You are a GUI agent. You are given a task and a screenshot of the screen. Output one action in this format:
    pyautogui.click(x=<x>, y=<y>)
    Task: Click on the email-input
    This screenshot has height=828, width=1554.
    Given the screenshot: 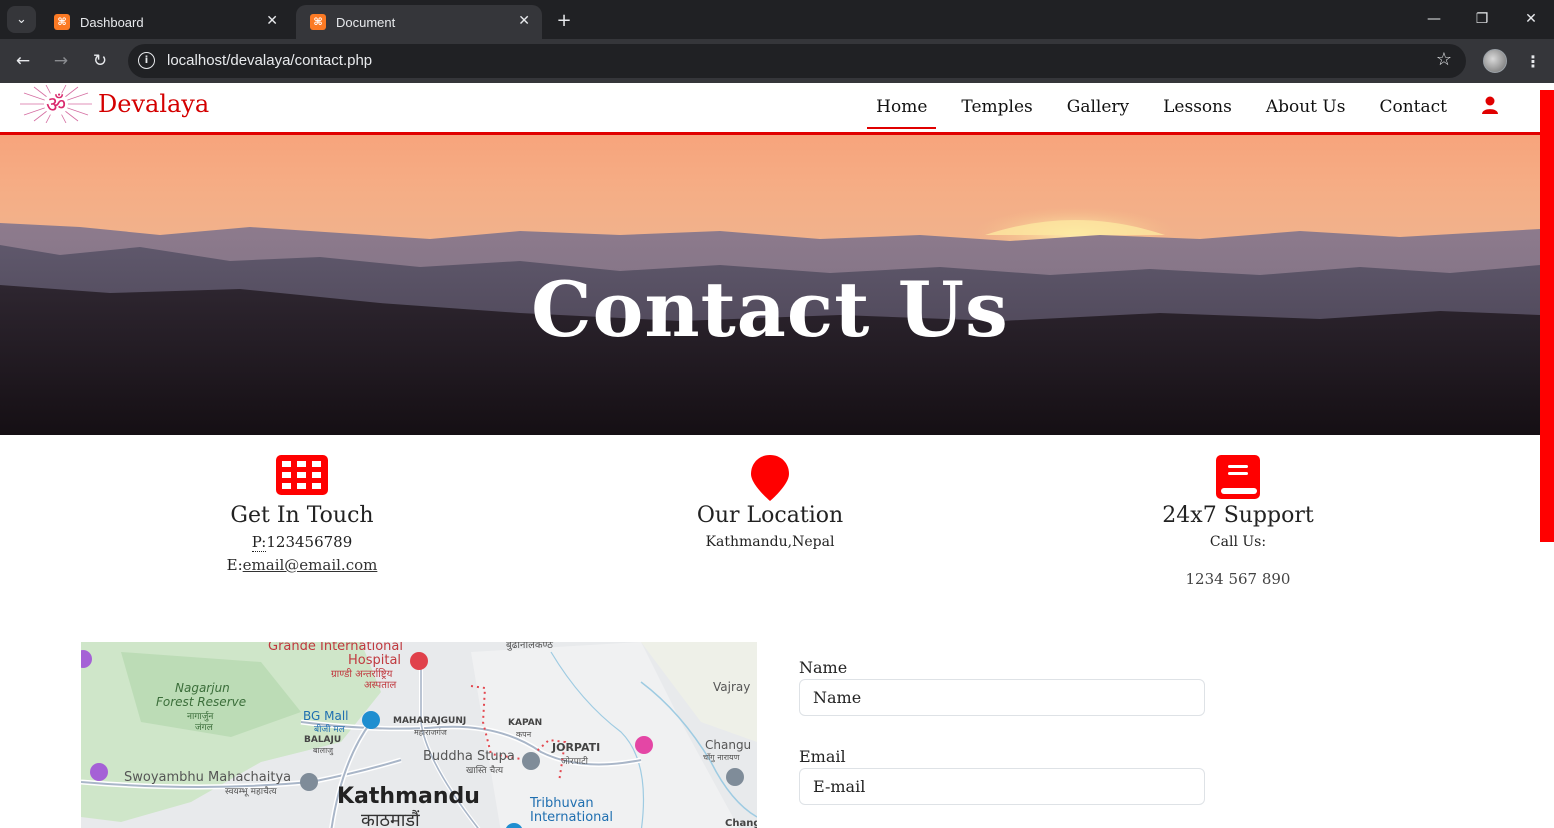 What is the action you would take?
    pyautogui.click(x=1002, y=786)
    